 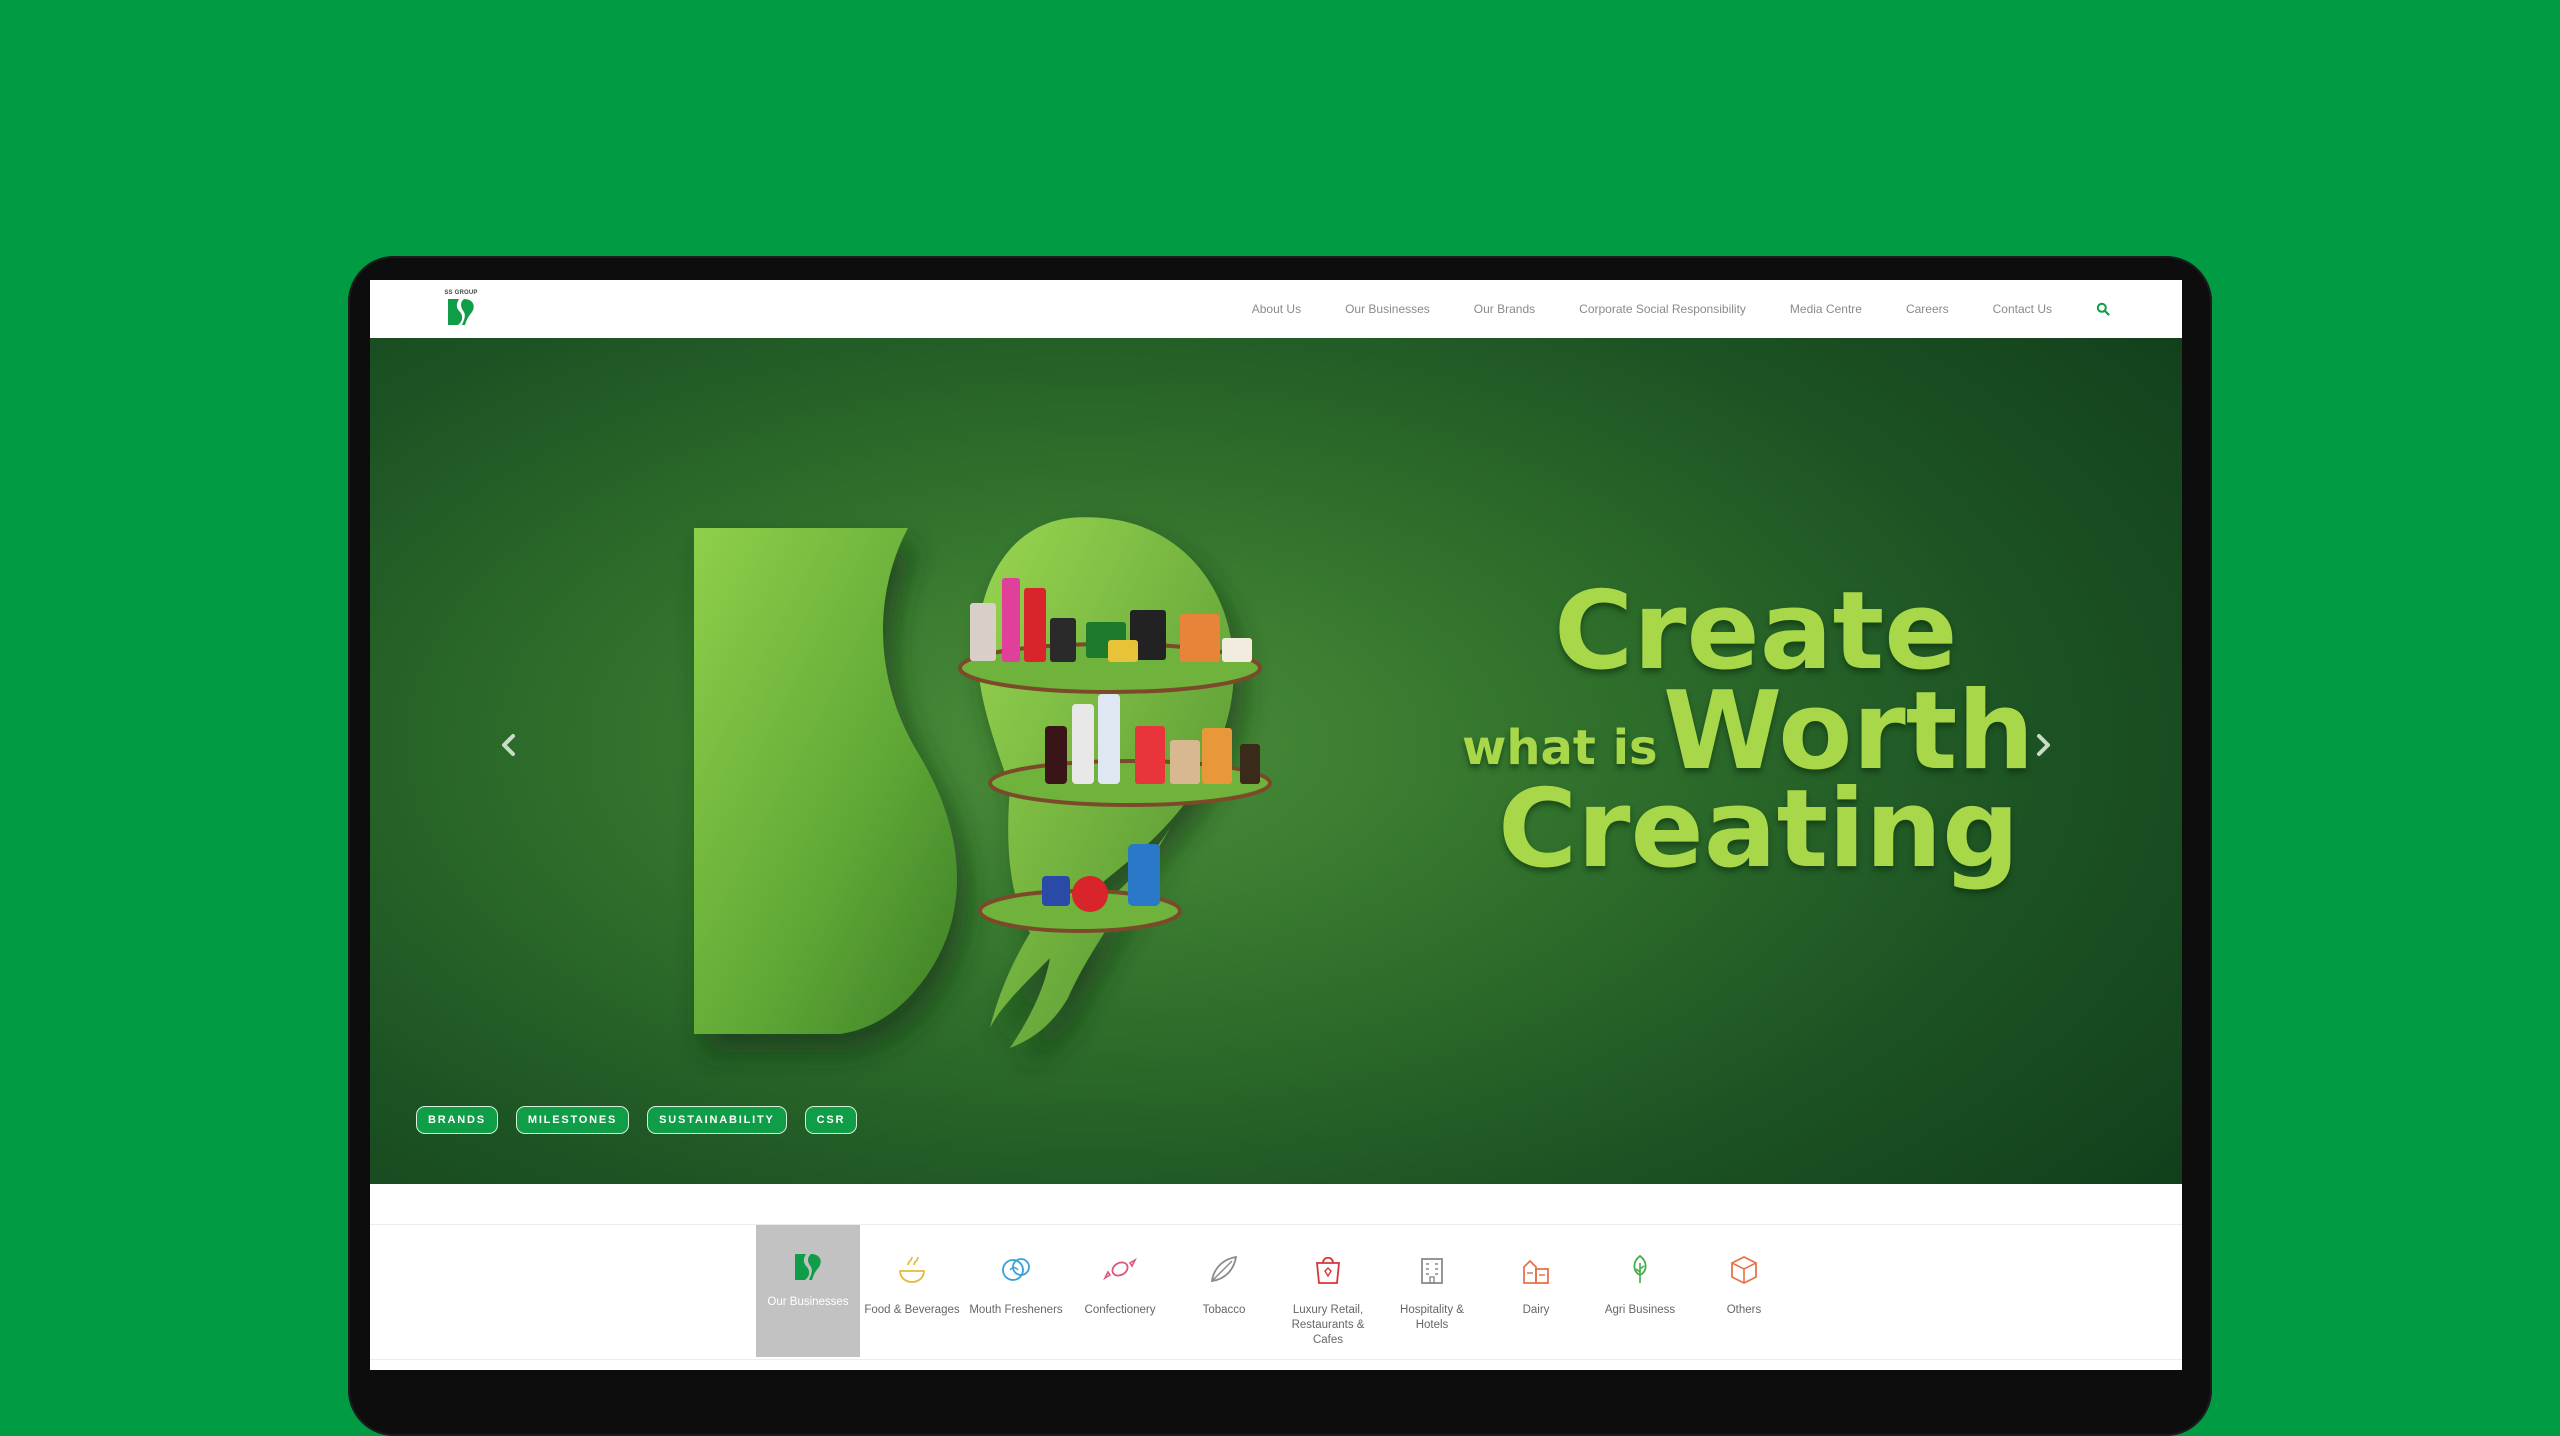 I want to click on biz-our-businesses: Our Businesses, so click(x=808, y=1291).